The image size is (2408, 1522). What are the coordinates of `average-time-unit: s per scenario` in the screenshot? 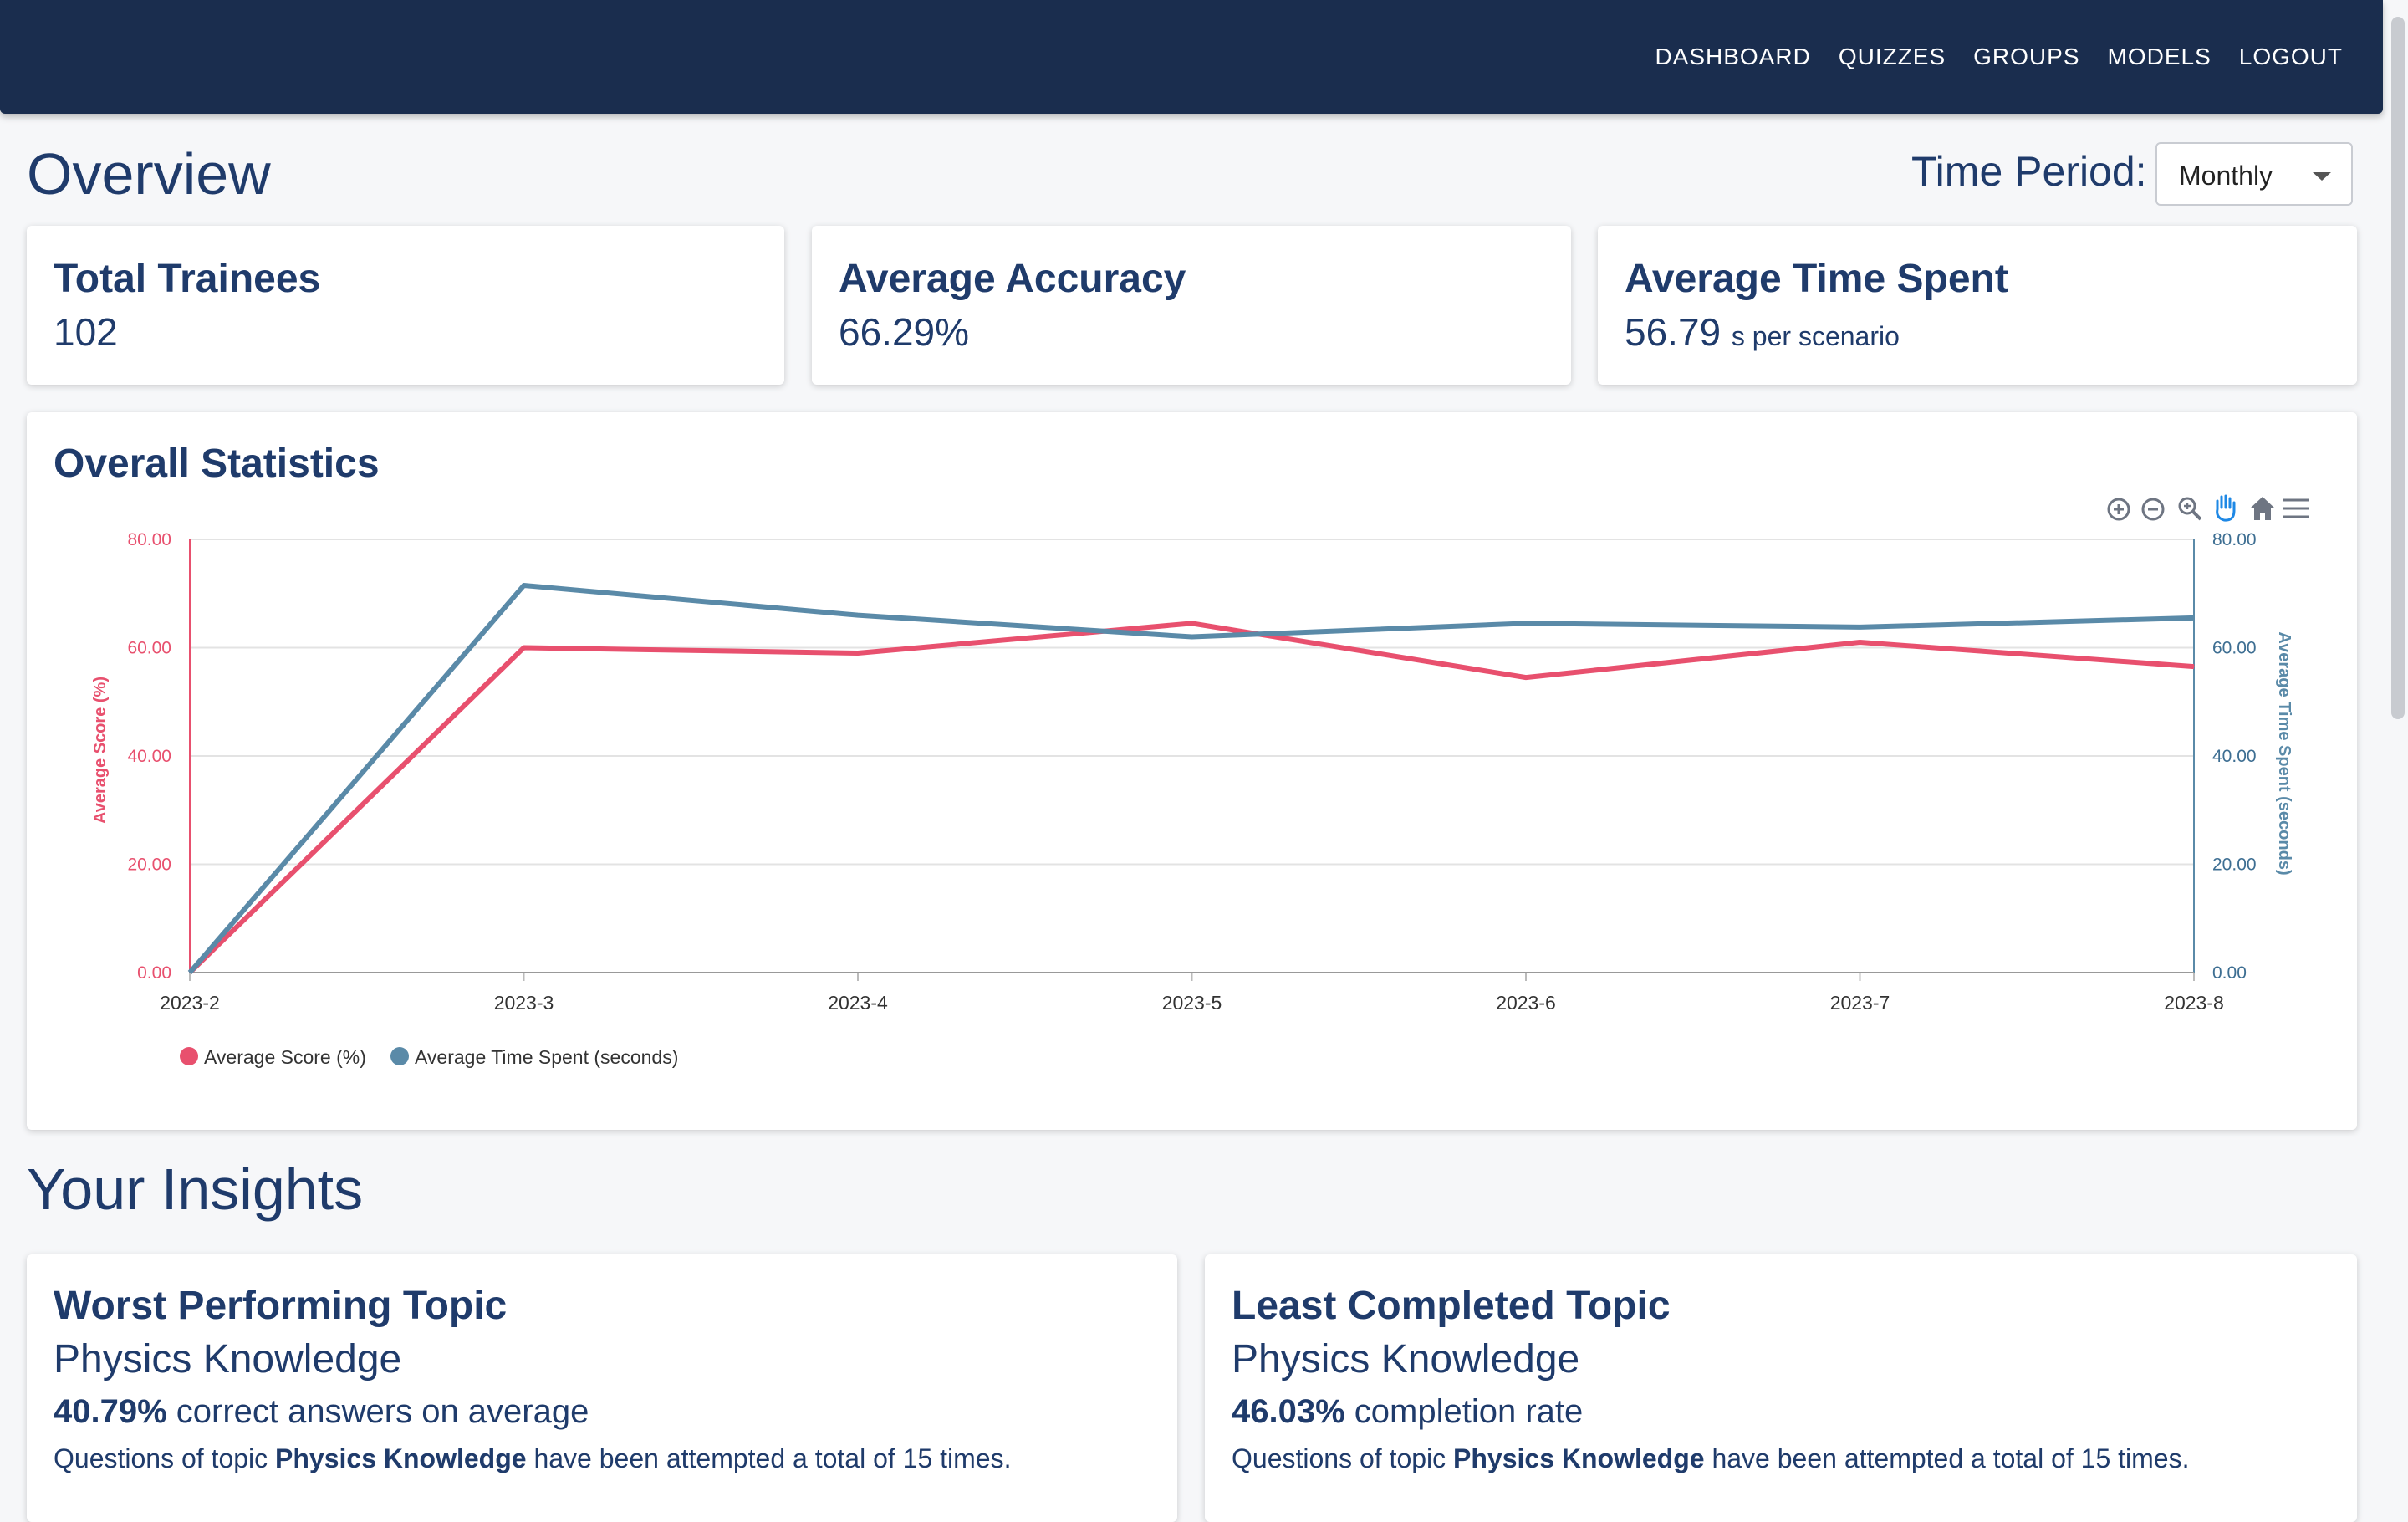 It's located at (1816, 336).